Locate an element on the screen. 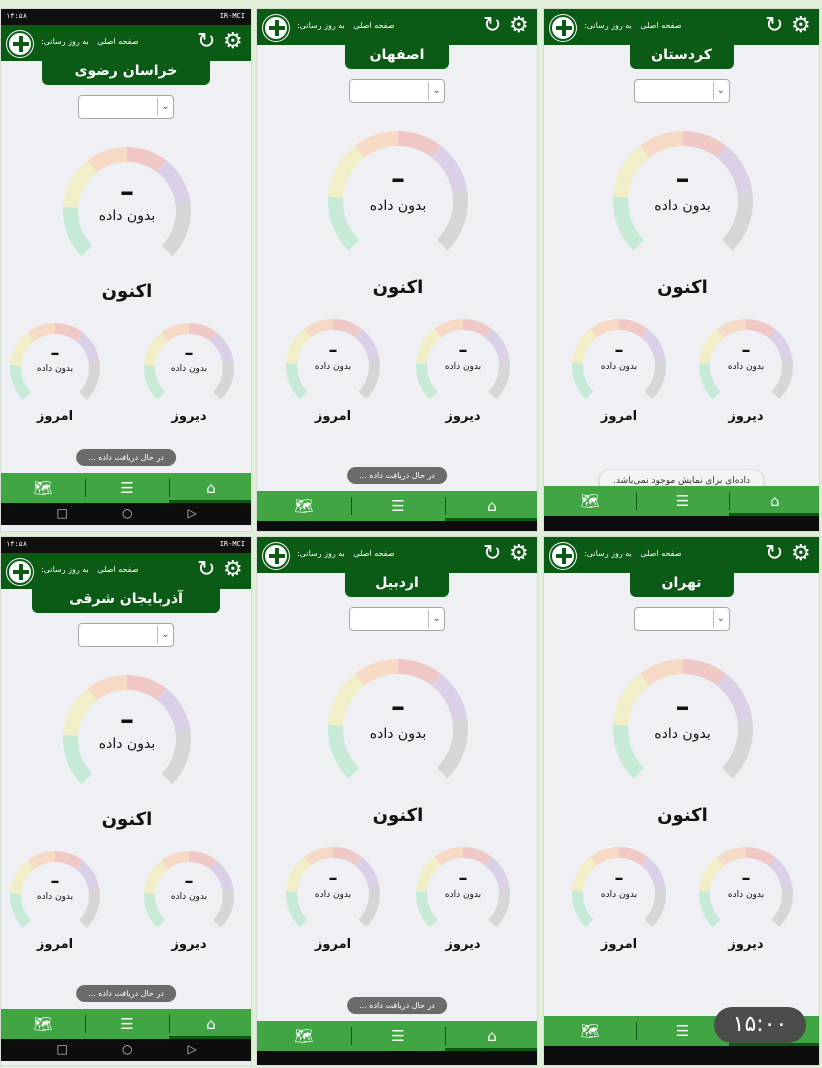 The height and width of the screenshot is (1068, 822). system-nav-bar: □ ○ ▷ is located at coordinates (126, 514).